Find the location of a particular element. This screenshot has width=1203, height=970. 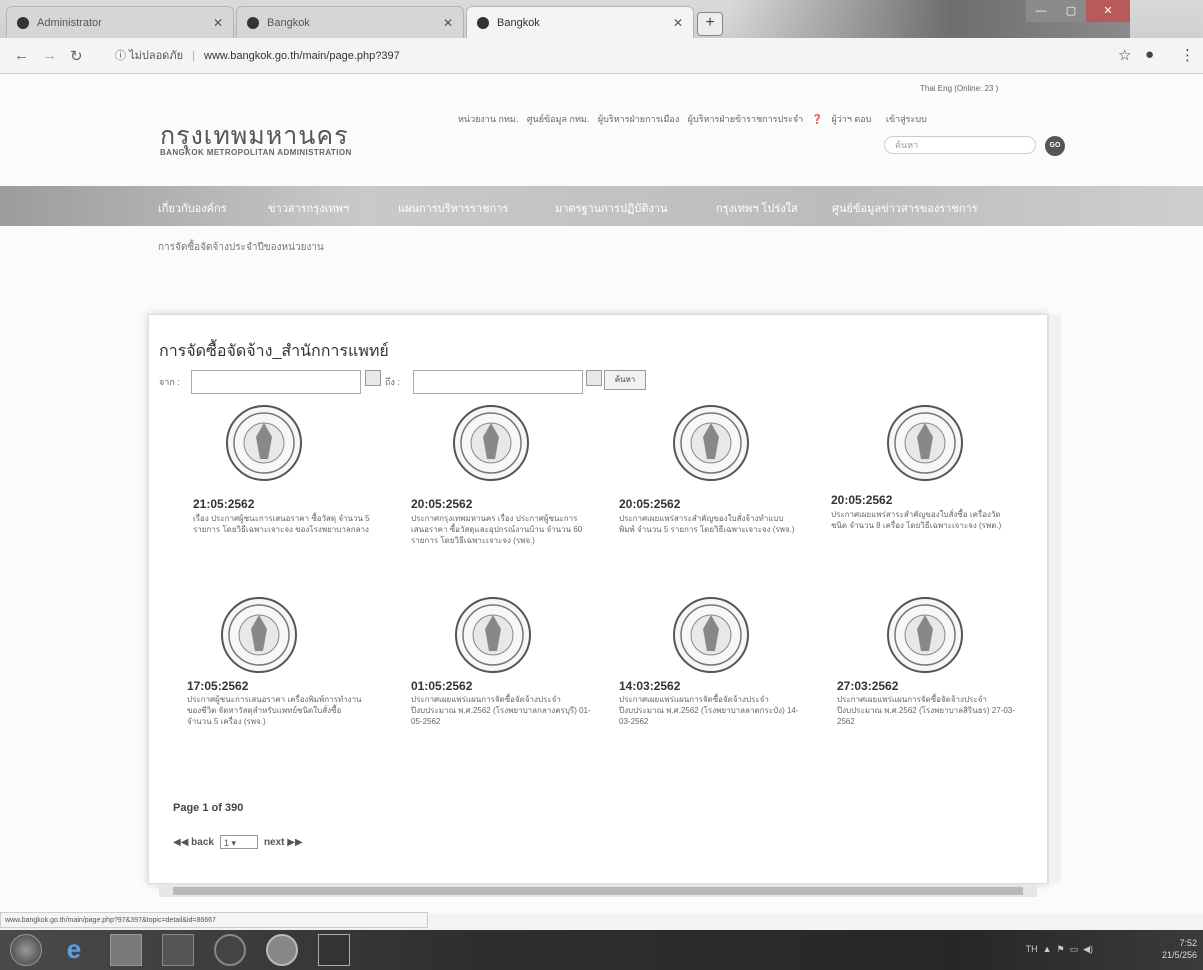

from-date-input is located at coordinates (276, 382).